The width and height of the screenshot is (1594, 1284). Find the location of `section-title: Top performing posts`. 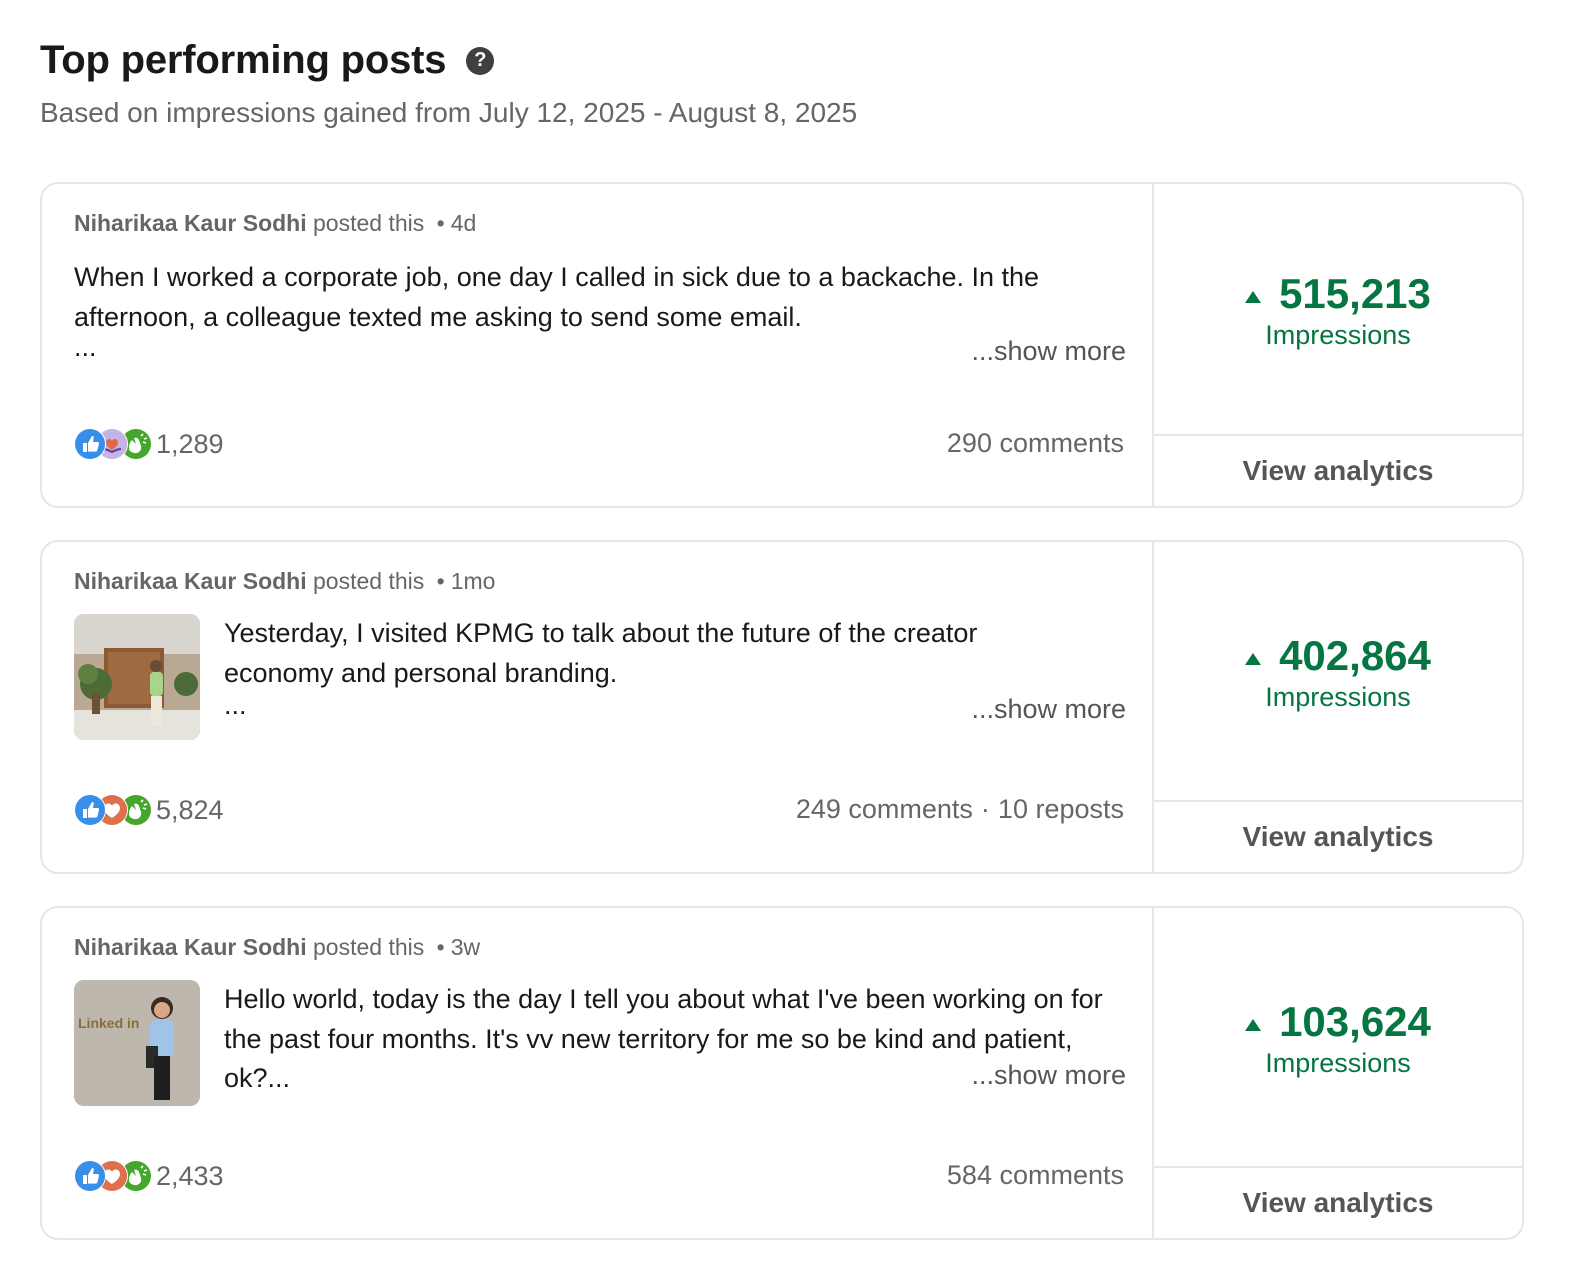

section-title: Top performing posts is located at coordinates (243, 60).